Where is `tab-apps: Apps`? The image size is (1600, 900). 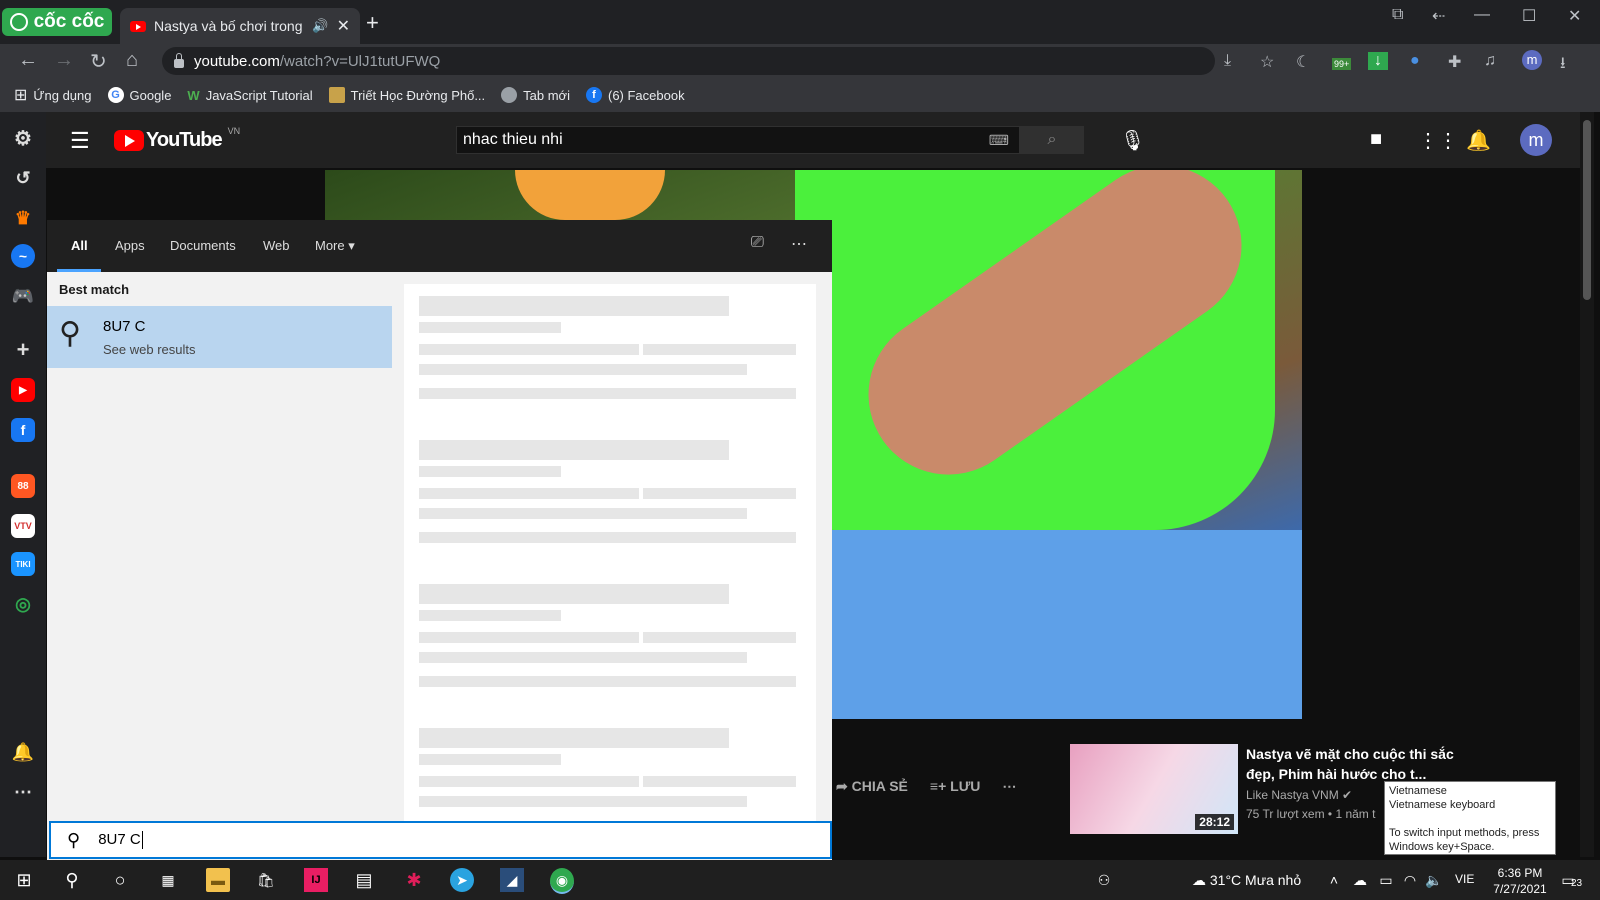 tab-apps: Apps is located at coordinates (130, 245).